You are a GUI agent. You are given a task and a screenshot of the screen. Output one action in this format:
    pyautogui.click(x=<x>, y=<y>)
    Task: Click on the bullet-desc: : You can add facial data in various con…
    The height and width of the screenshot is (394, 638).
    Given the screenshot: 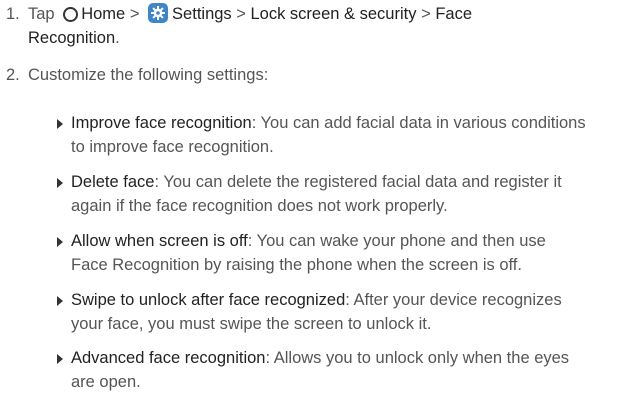 What is the action you would take?
    pyautogui.click(x=418, y=123)
    